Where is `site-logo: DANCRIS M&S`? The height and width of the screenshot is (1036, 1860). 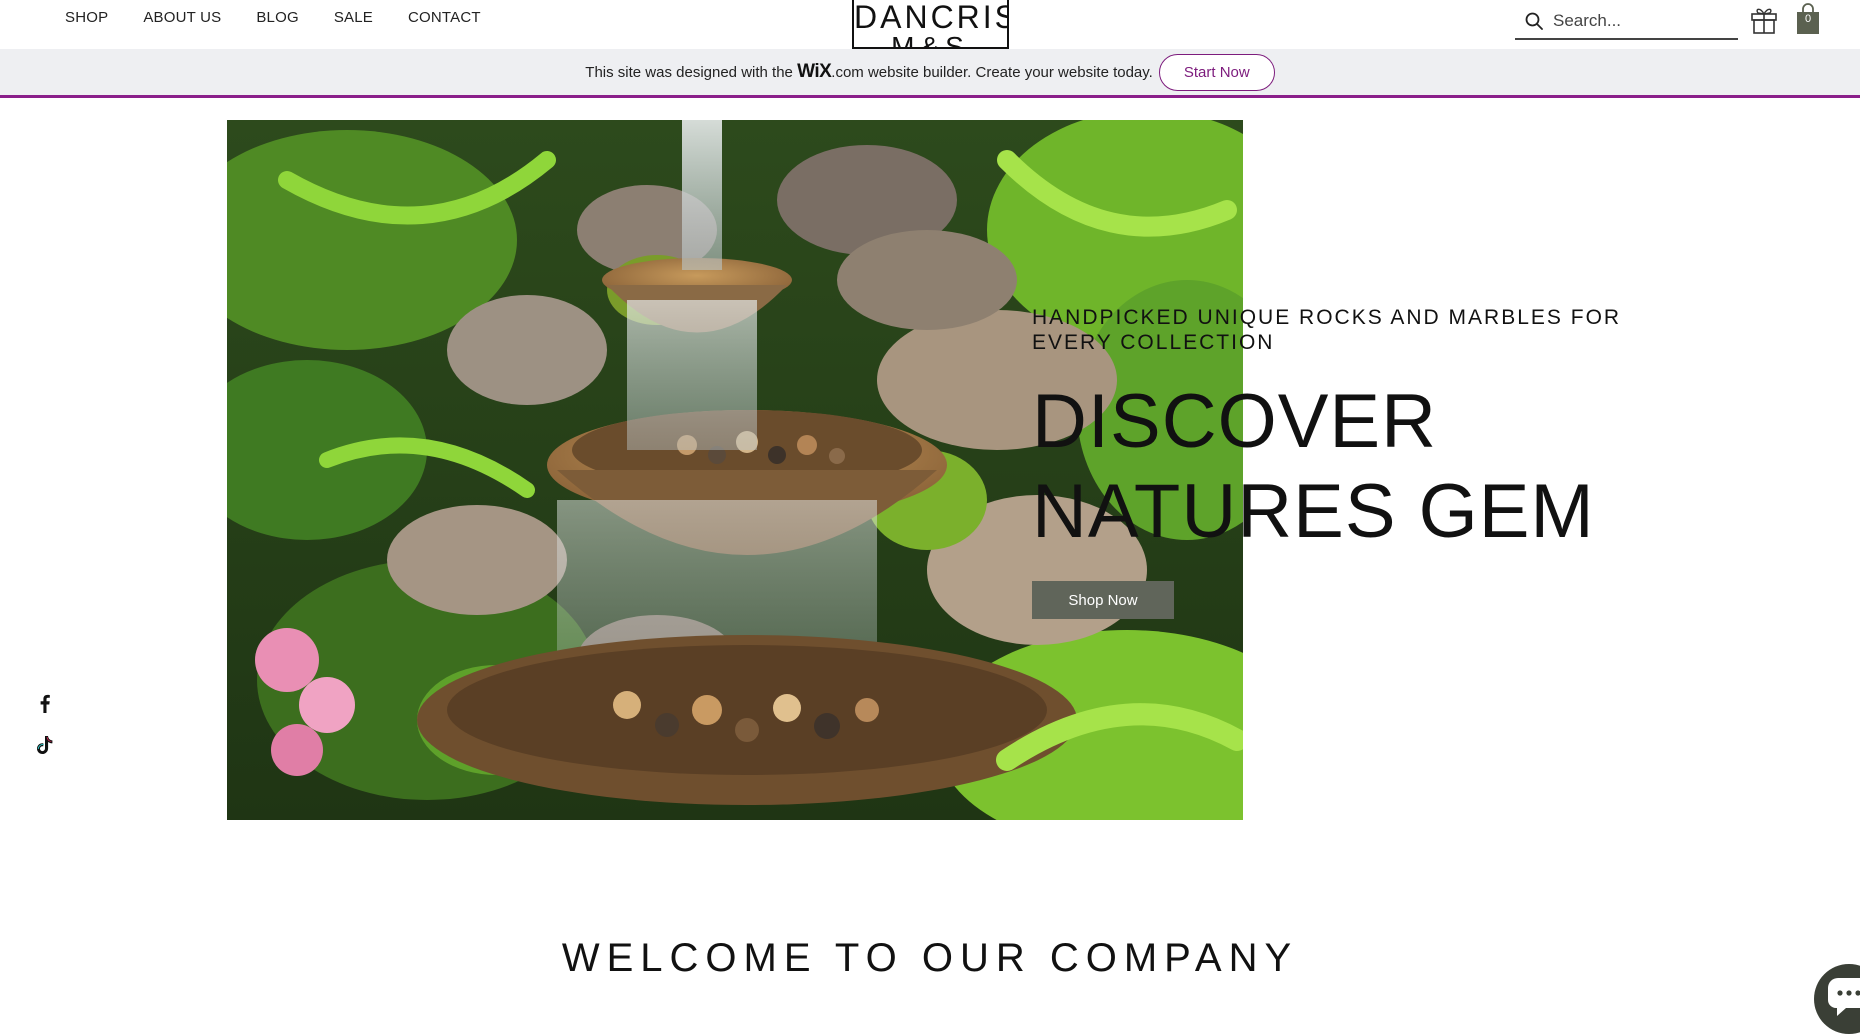 site-logo: DANCRIS M&S is located at coordinates (930, 24).